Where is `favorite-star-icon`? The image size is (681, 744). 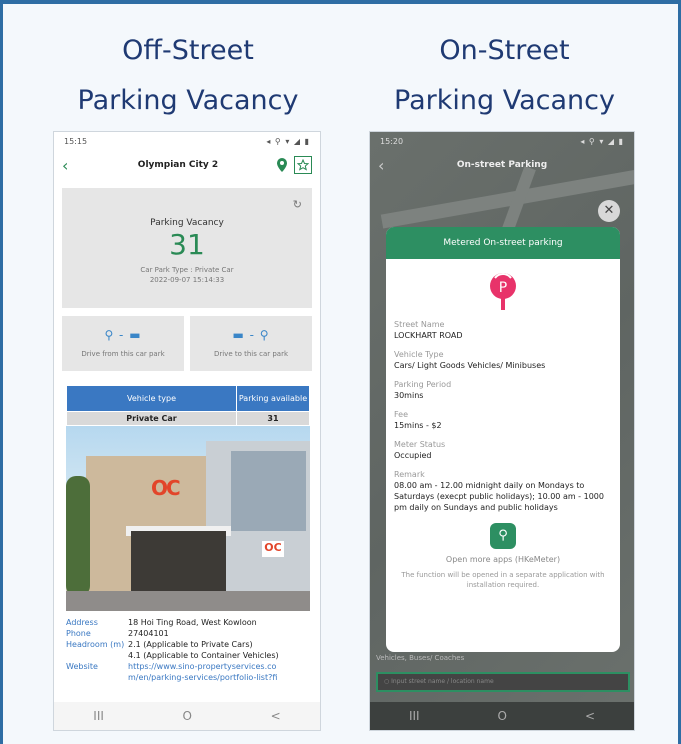
favorite-star-icon is located at coordinates (303, 165).